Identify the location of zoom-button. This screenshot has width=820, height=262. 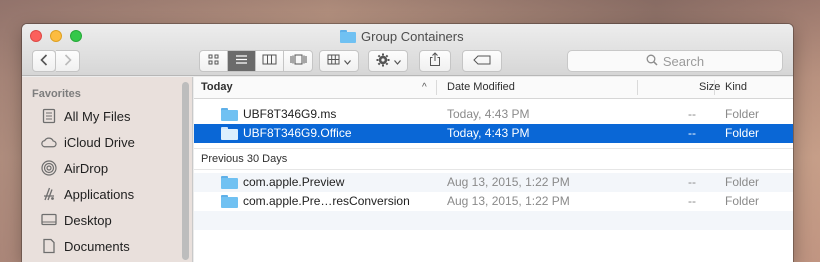
(76, 36).